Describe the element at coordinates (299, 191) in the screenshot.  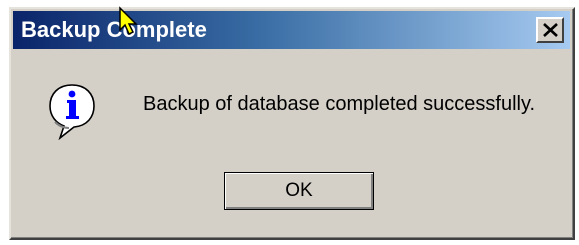
I see `ok-button: OK` at that location.